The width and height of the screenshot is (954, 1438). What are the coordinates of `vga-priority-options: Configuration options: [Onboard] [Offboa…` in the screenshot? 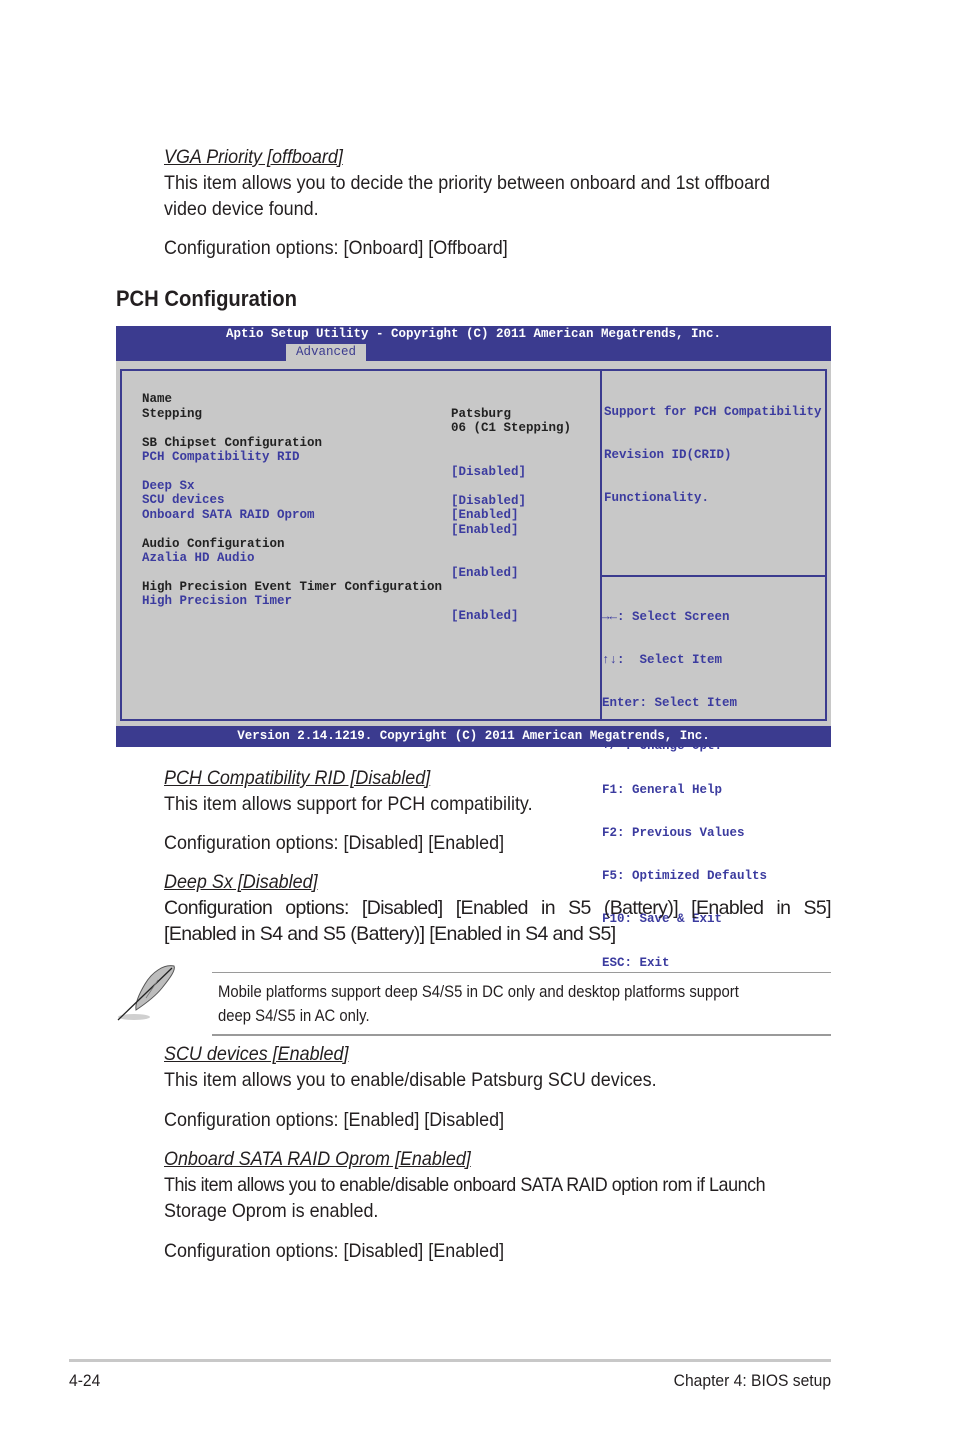 It's located at (336, 248).